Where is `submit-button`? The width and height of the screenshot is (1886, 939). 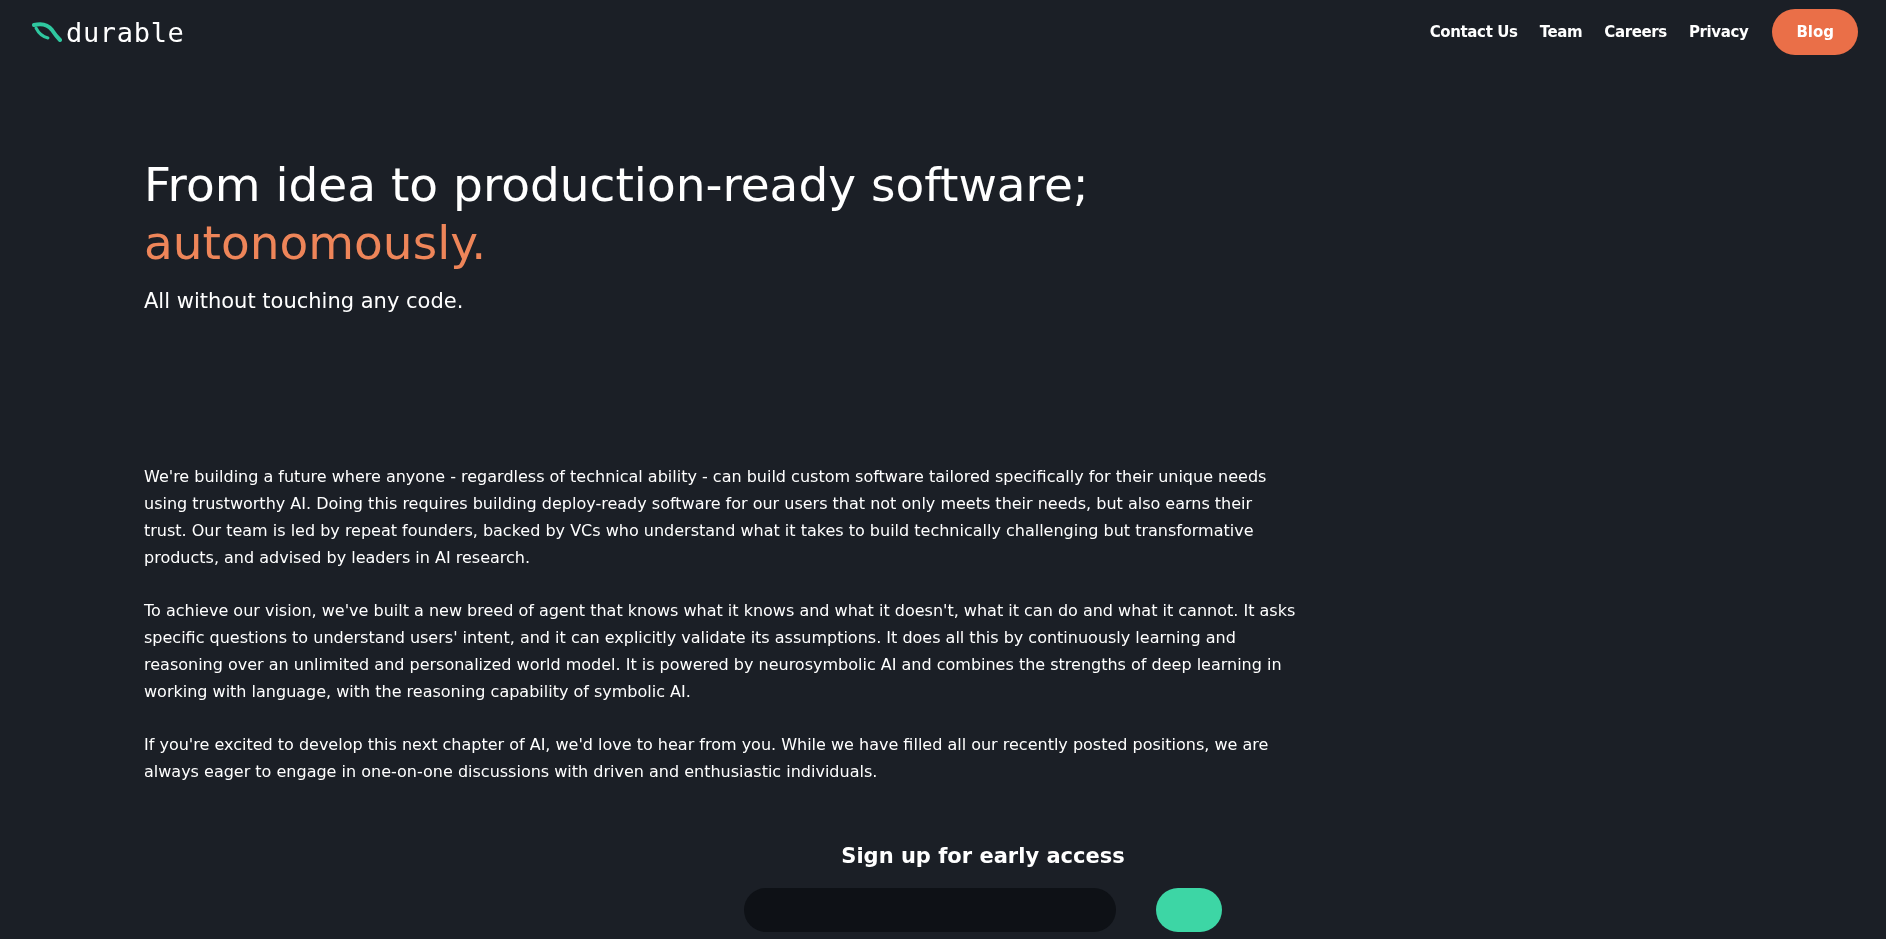
submit-button is located at coordinates (1189, 910).